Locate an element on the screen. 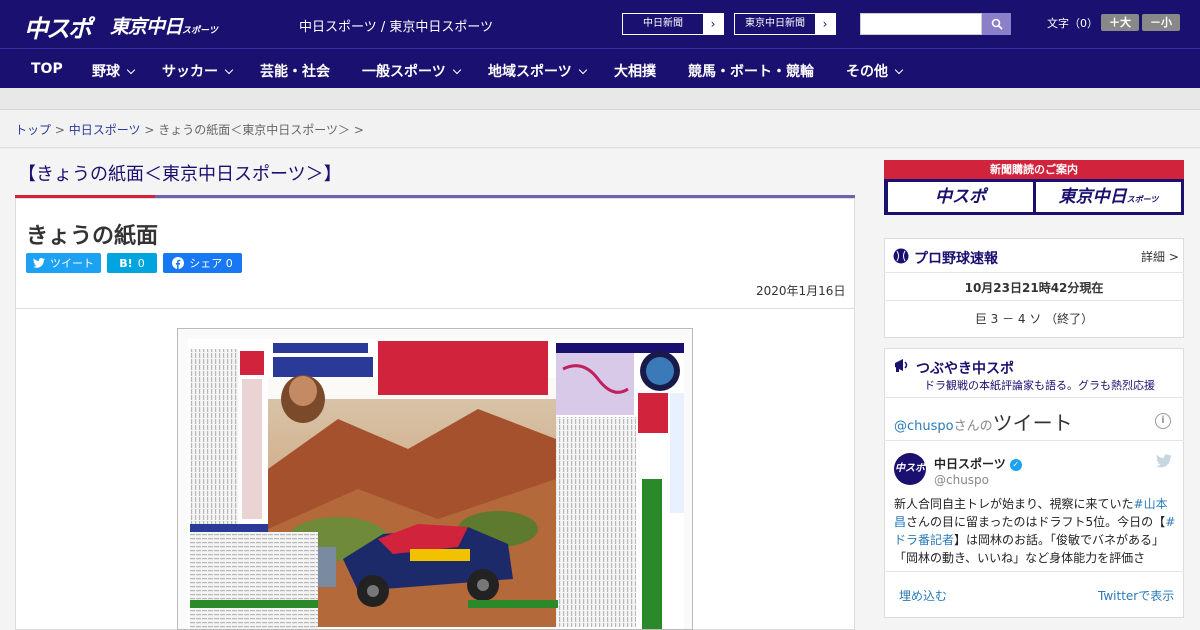 The width and height of the screenshot is (1200, 630). tokyo-chunichi-logo: 東京中日スポーツ is located at coordinates (164, 25).